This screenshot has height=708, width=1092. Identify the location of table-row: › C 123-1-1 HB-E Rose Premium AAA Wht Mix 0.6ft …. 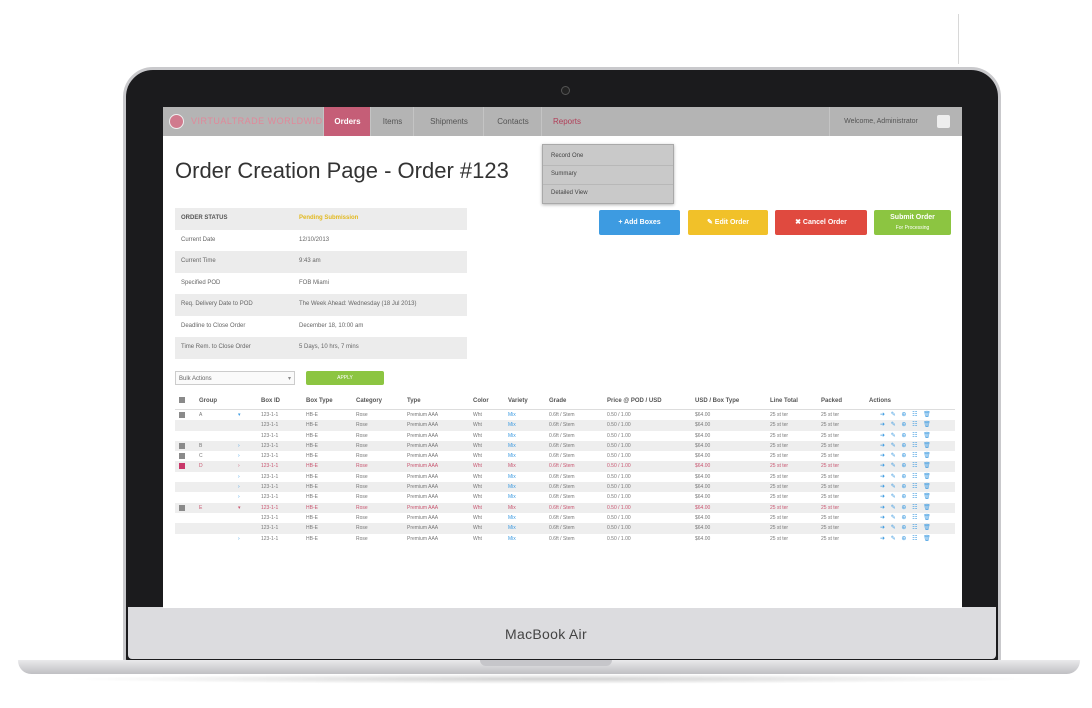
(565, 456).